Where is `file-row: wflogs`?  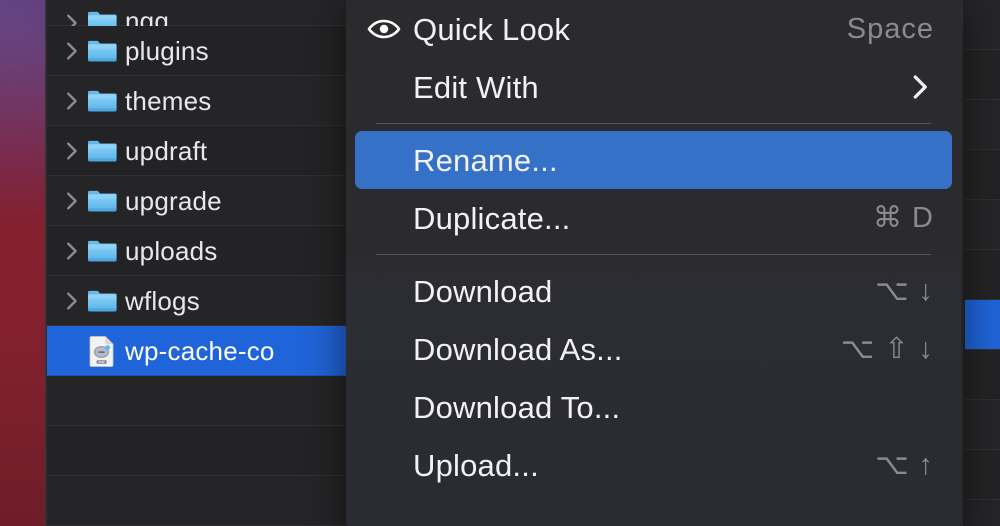 file-row: wflogs is located at coordinates (196, 301).